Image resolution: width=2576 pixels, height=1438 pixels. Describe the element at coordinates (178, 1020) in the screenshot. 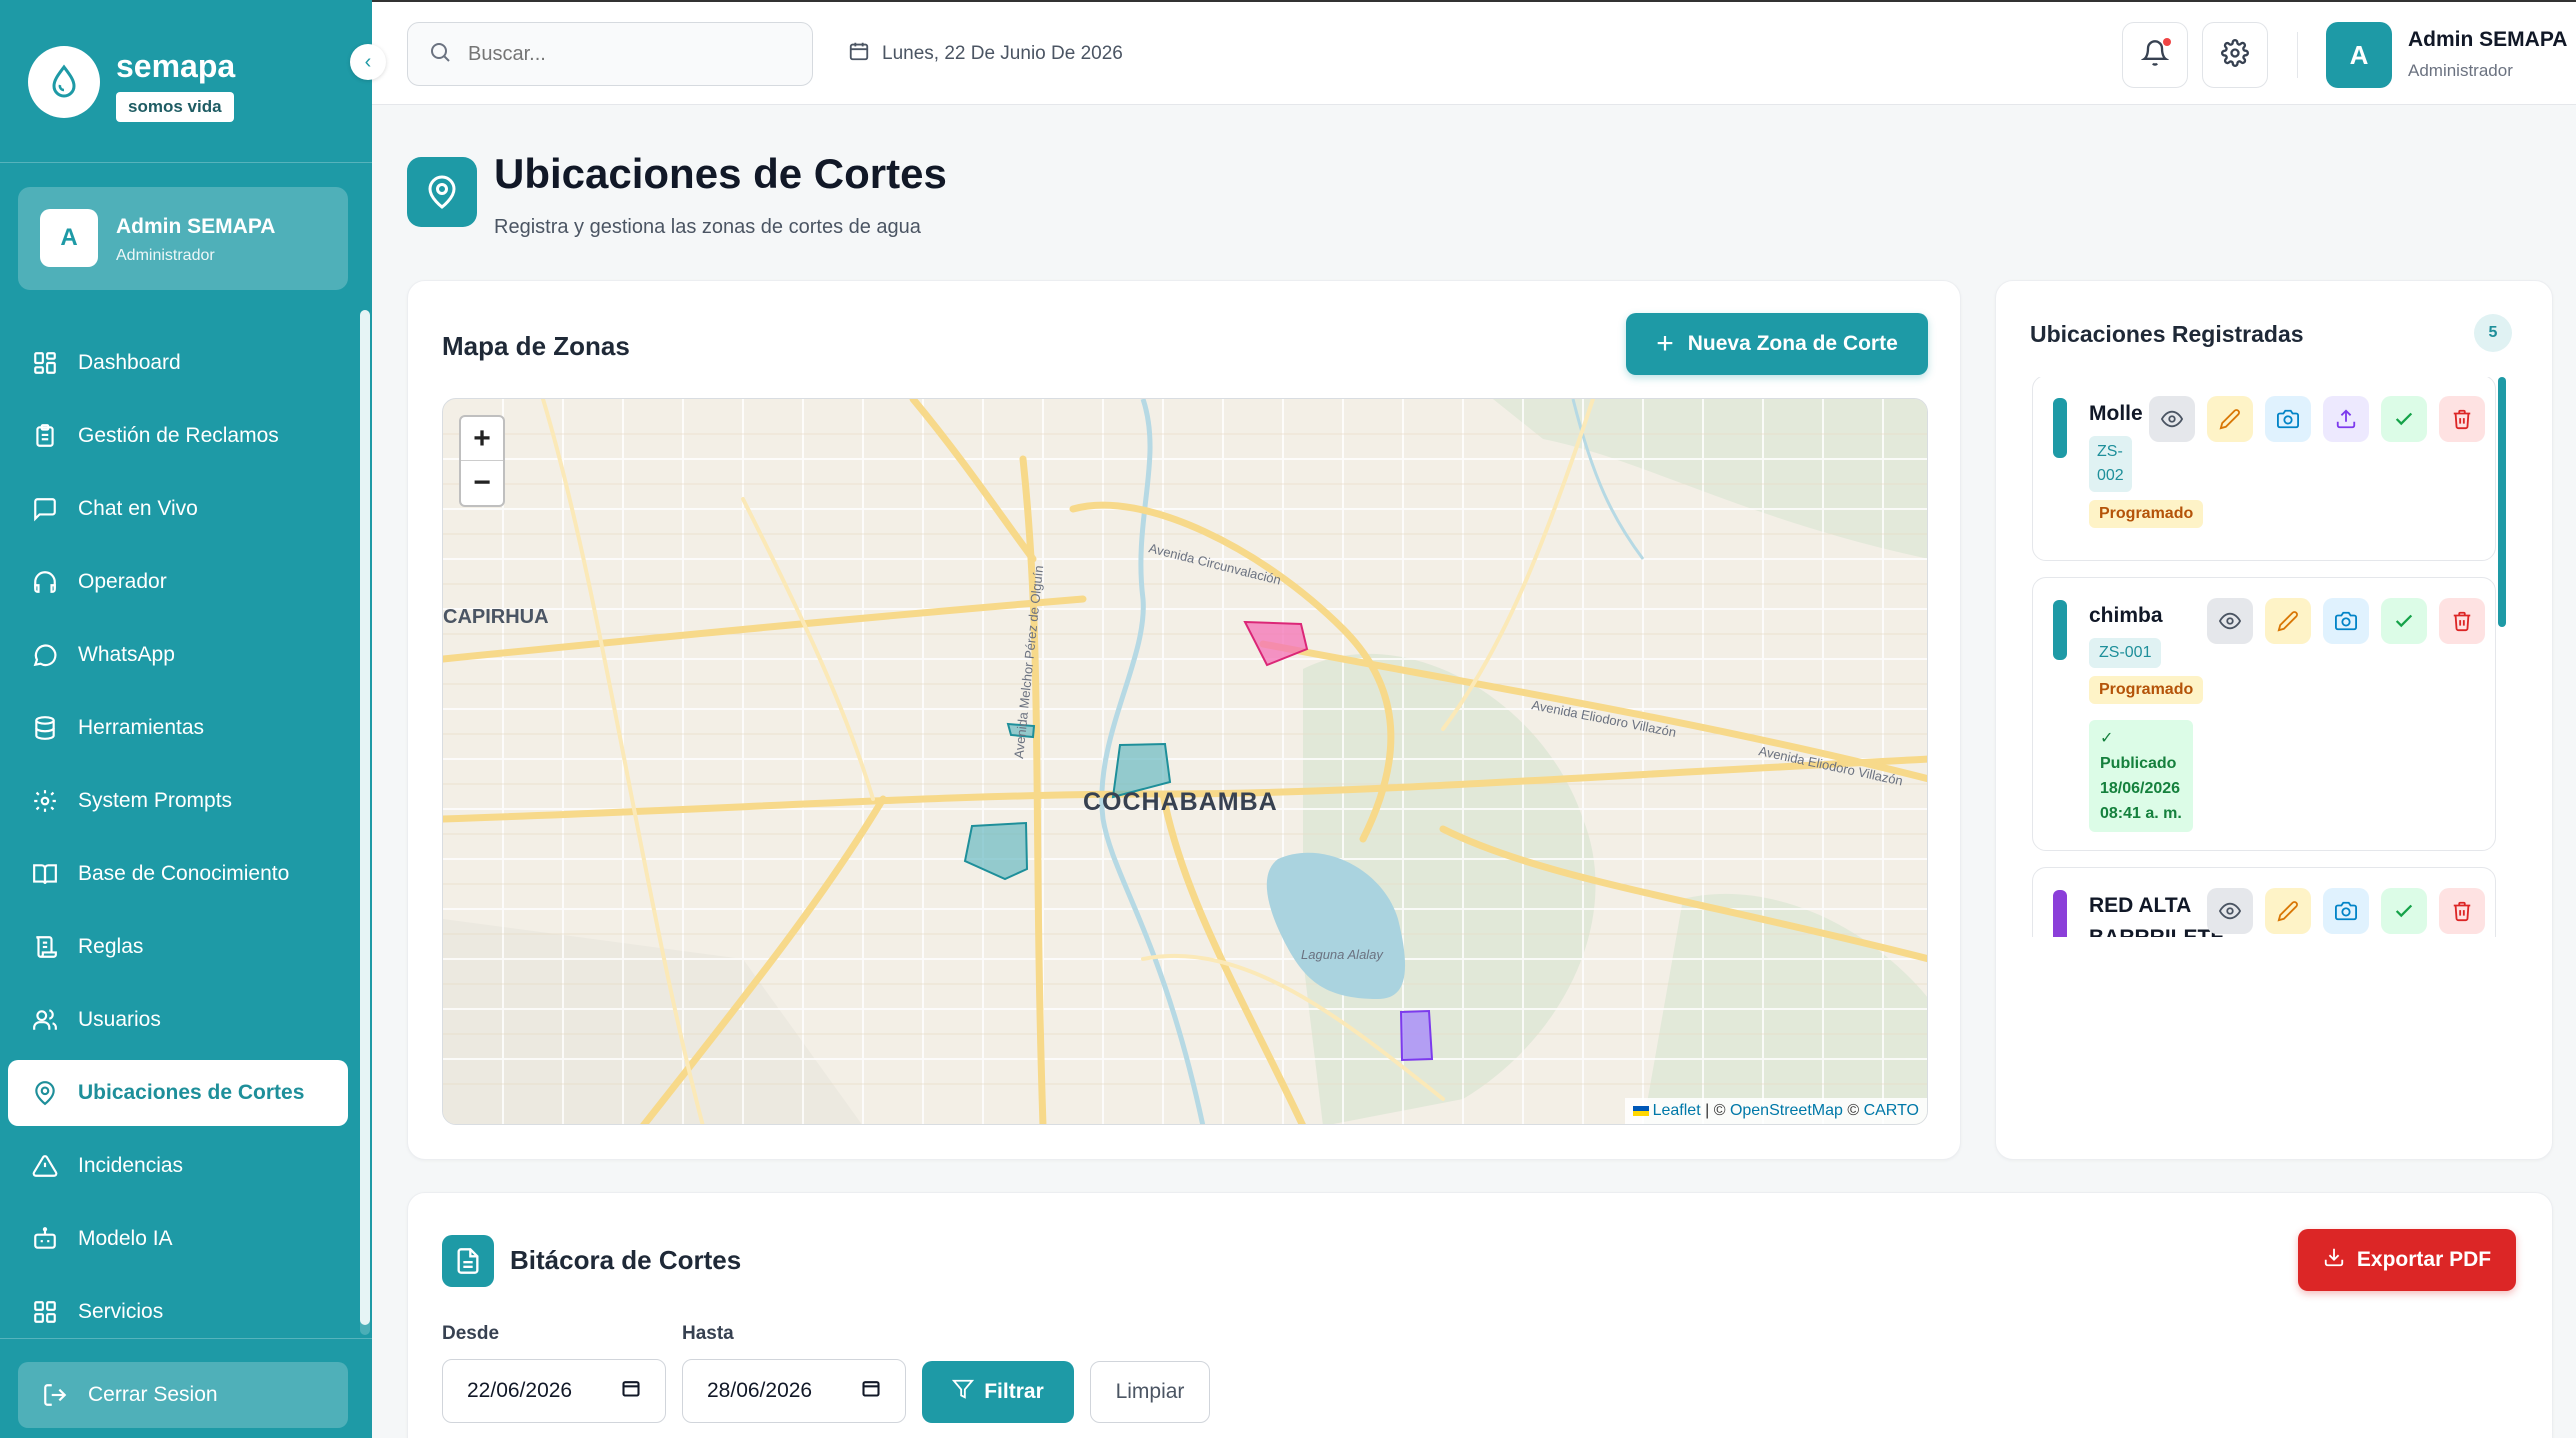

I see `sidebar-item-usuarios: Usuarios` at that location.